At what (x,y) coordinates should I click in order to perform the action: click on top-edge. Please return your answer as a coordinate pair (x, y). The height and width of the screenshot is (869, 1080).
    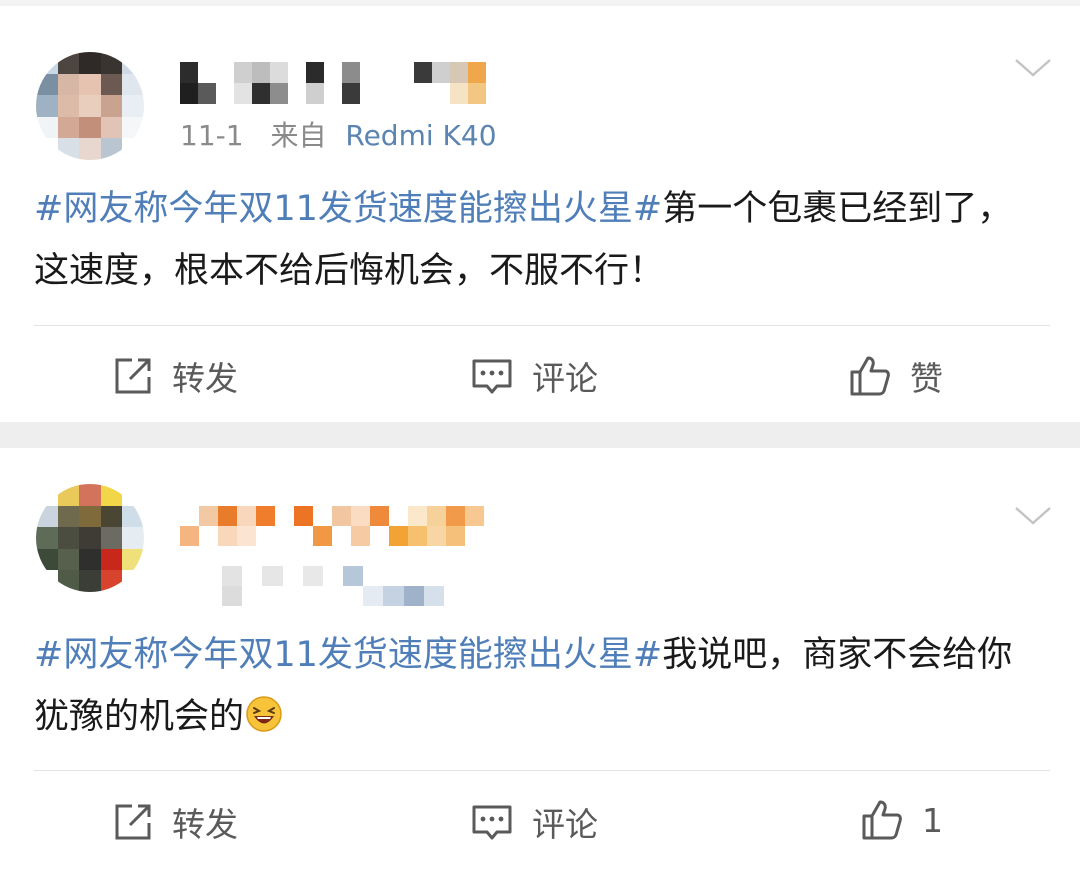
    Looking at the image, I should click on (540, 3).